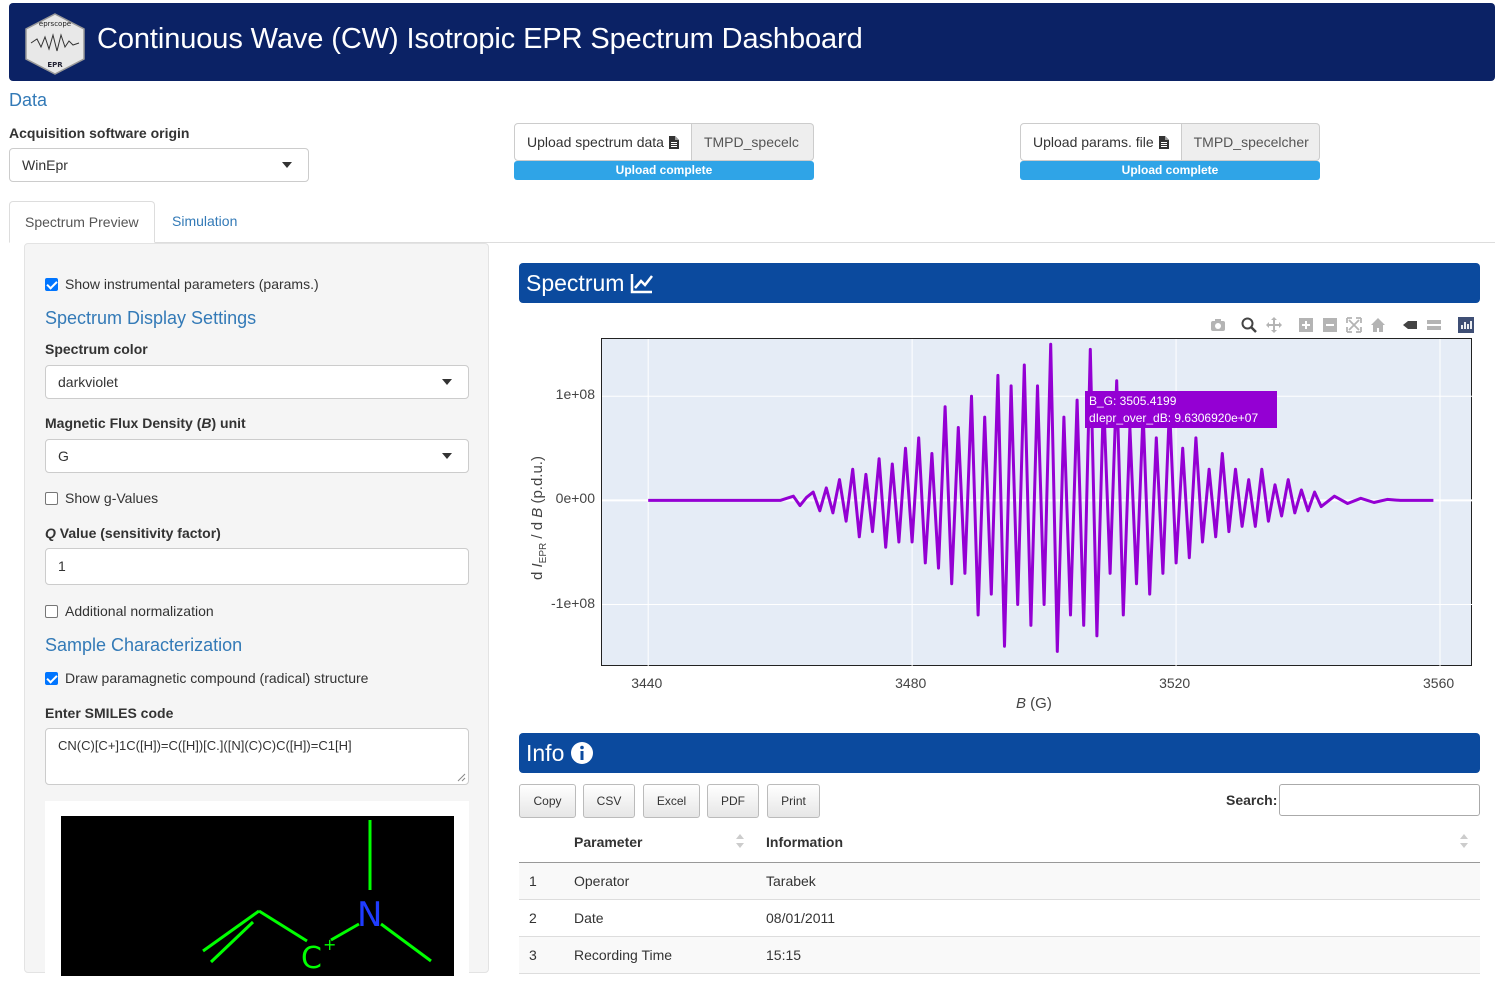 This screenshot has height=981, width=1505. I want to click on upload-params-progress: Upload complete, so click(1170, 170).